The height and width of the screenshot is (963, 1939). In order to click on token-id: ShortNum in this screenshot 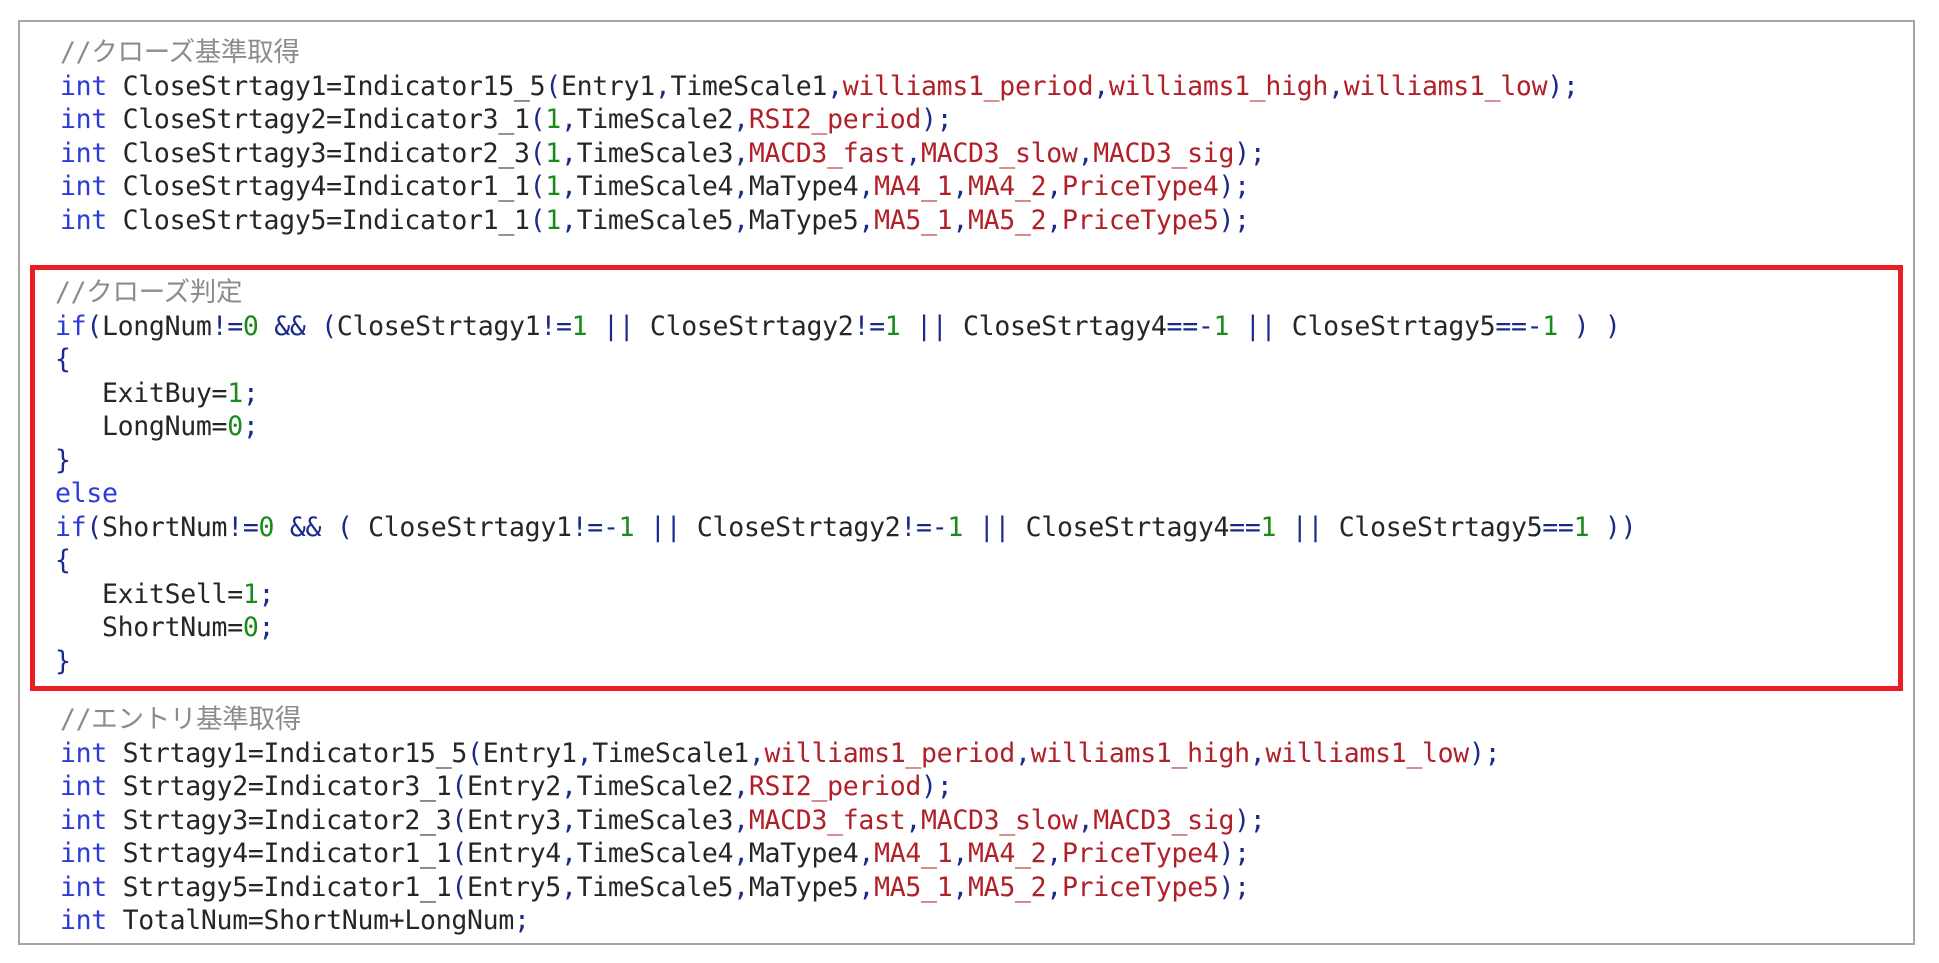, I will do `click(164, 527)`.